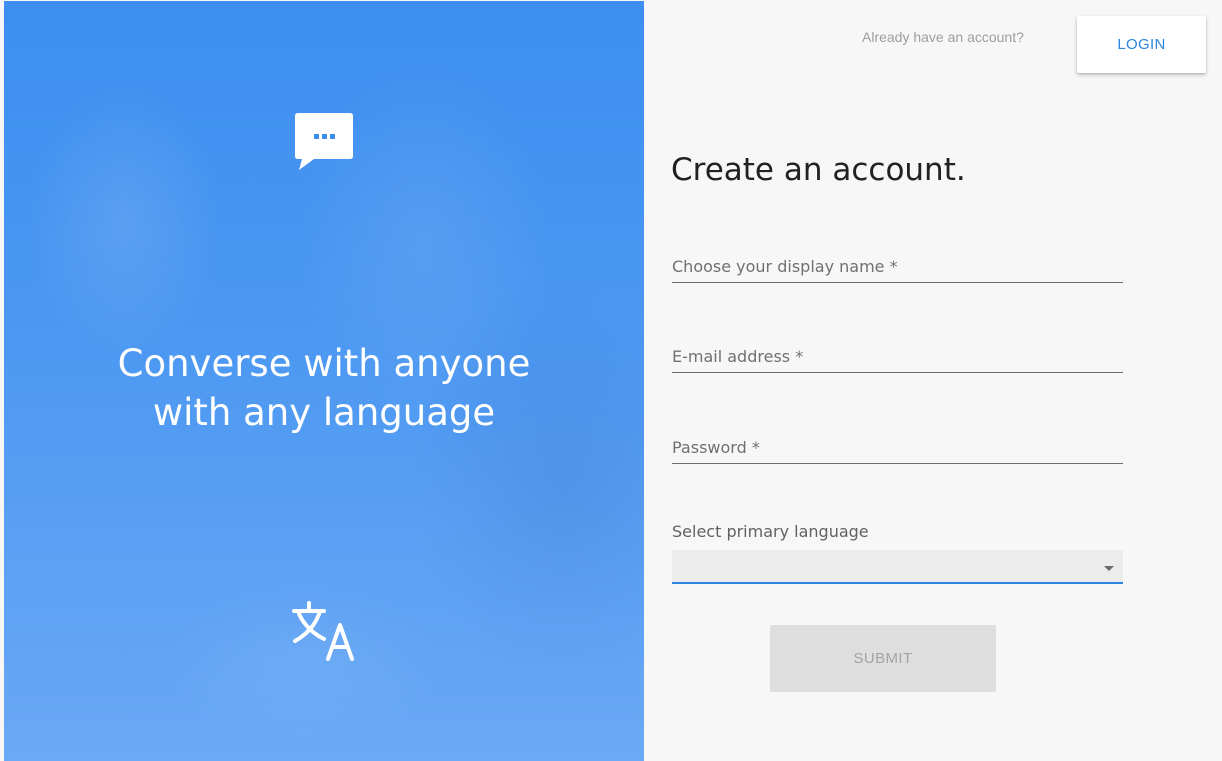 This screenshot has width=1222, height=761. I want to click on password-label: Password *, so click(716, 447).